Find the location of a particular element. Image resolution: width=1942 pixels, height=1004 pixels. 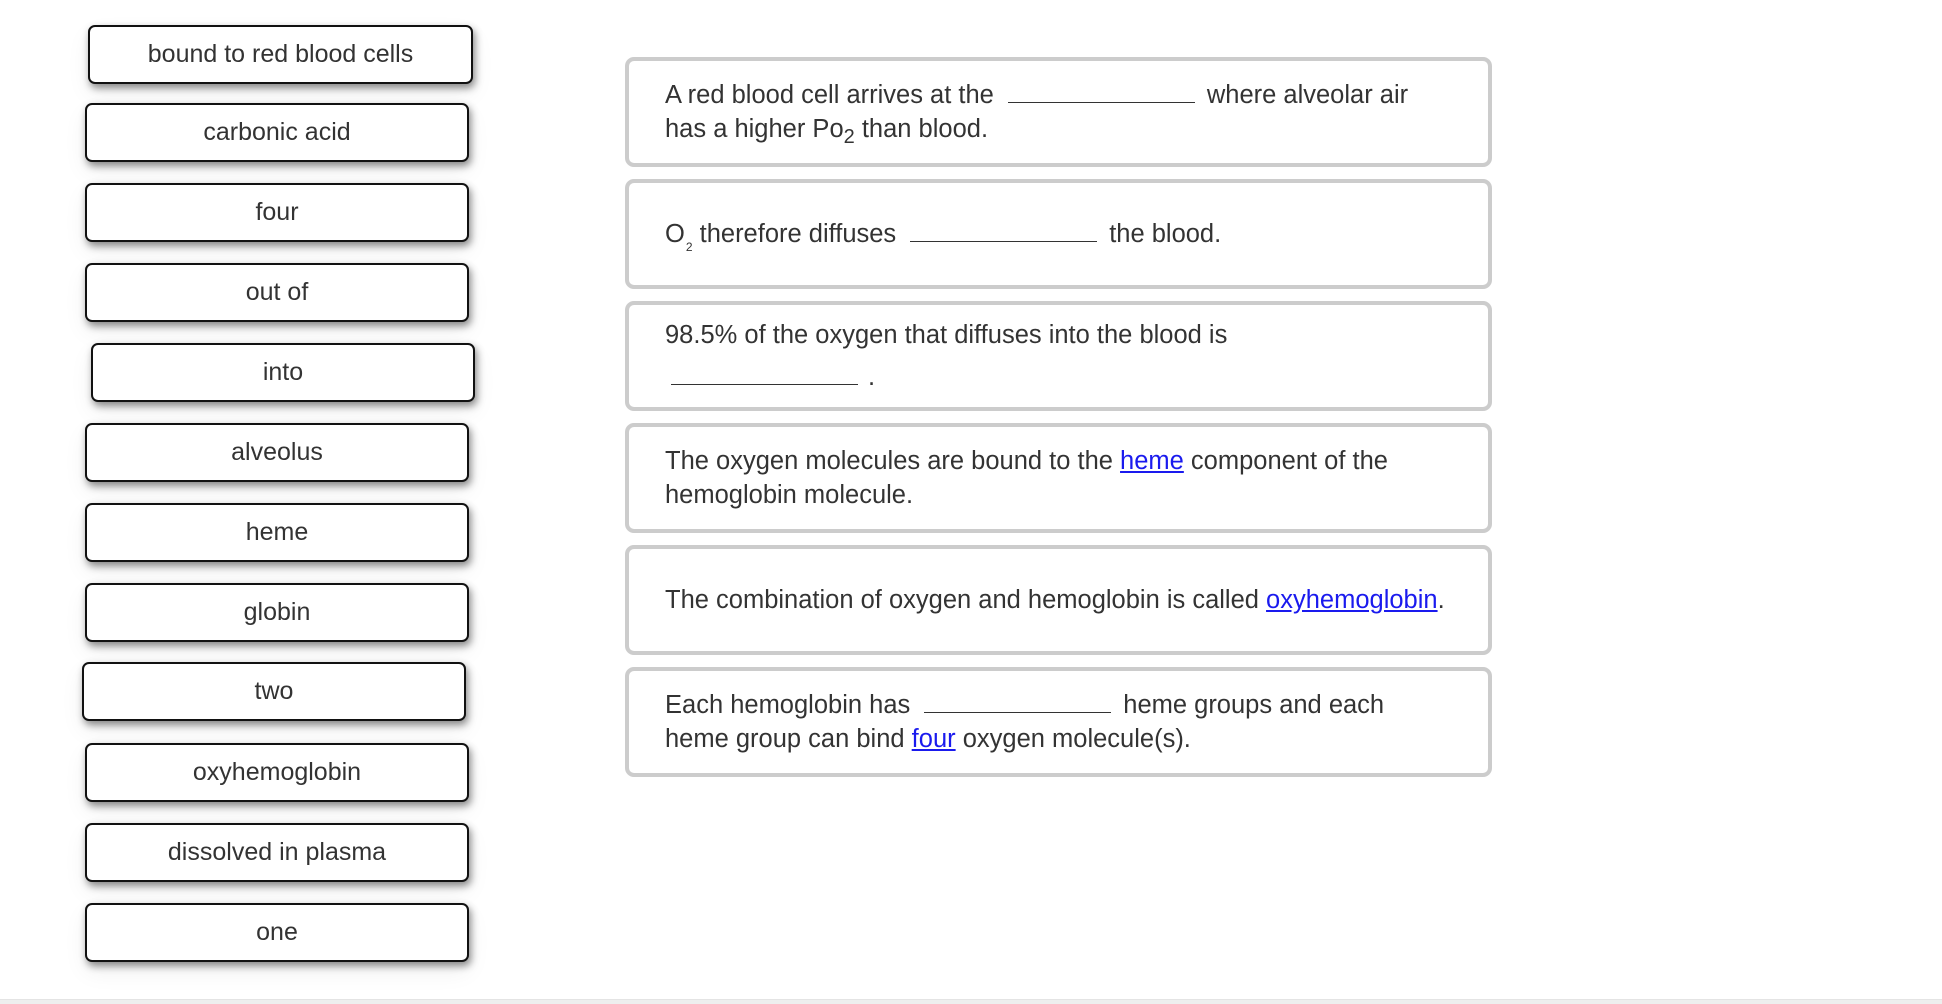

word-tile-two: two is located at coordinates (274, 691).